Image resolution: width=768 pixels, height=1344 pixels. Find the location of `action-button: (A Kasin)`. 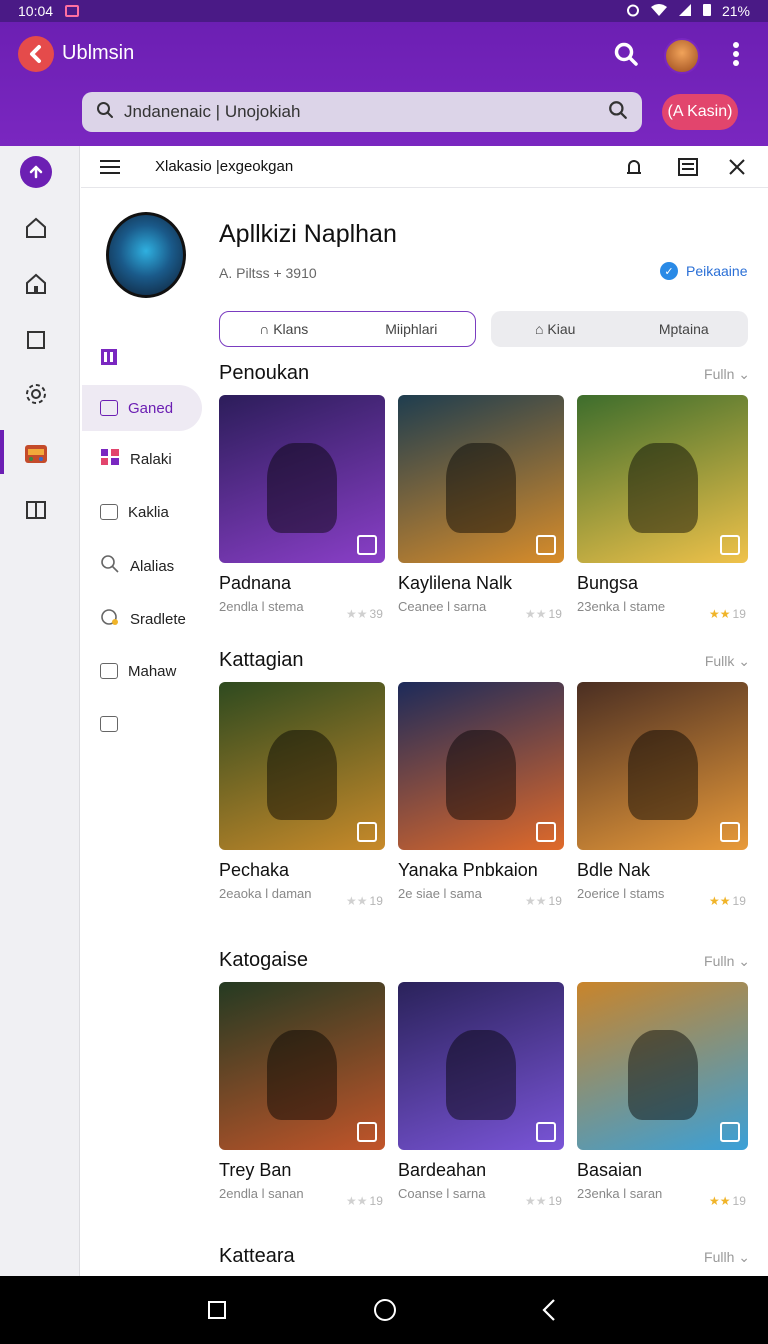

action-button: (A Kasin) is located at coordinates (700, 112).